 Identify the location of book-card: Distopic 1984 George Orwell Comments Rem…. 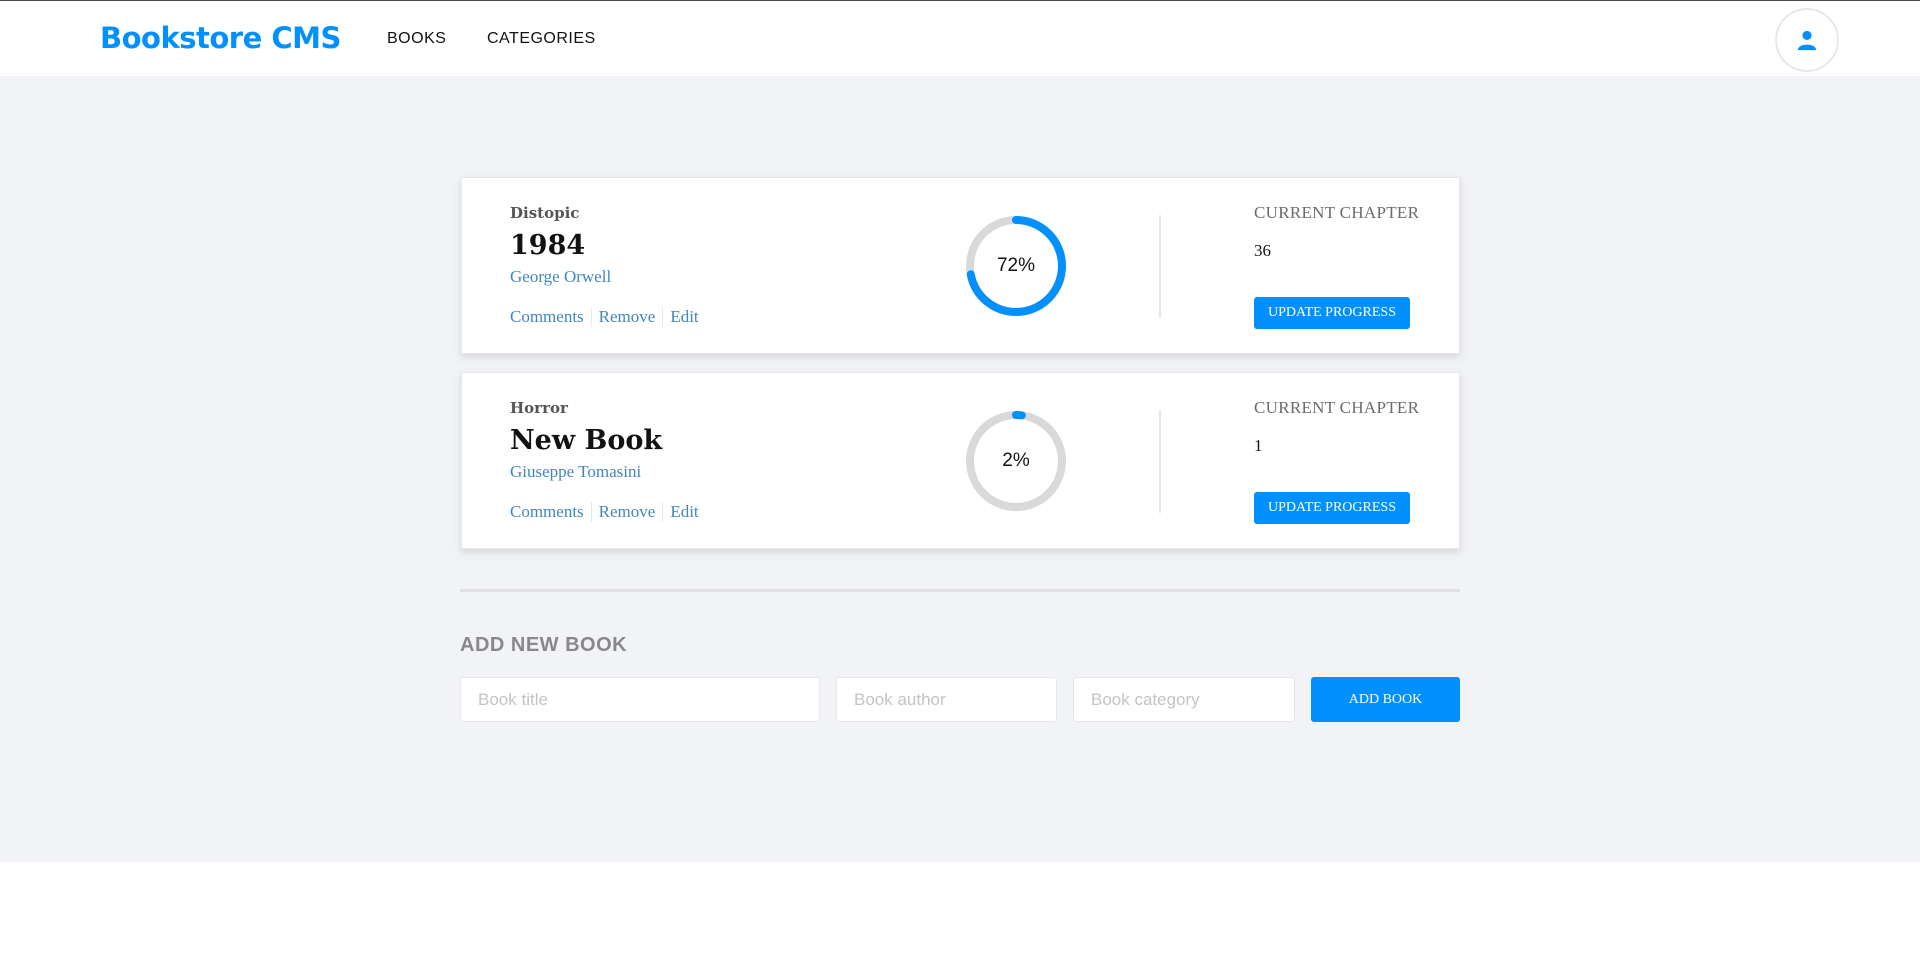
(960, 265).